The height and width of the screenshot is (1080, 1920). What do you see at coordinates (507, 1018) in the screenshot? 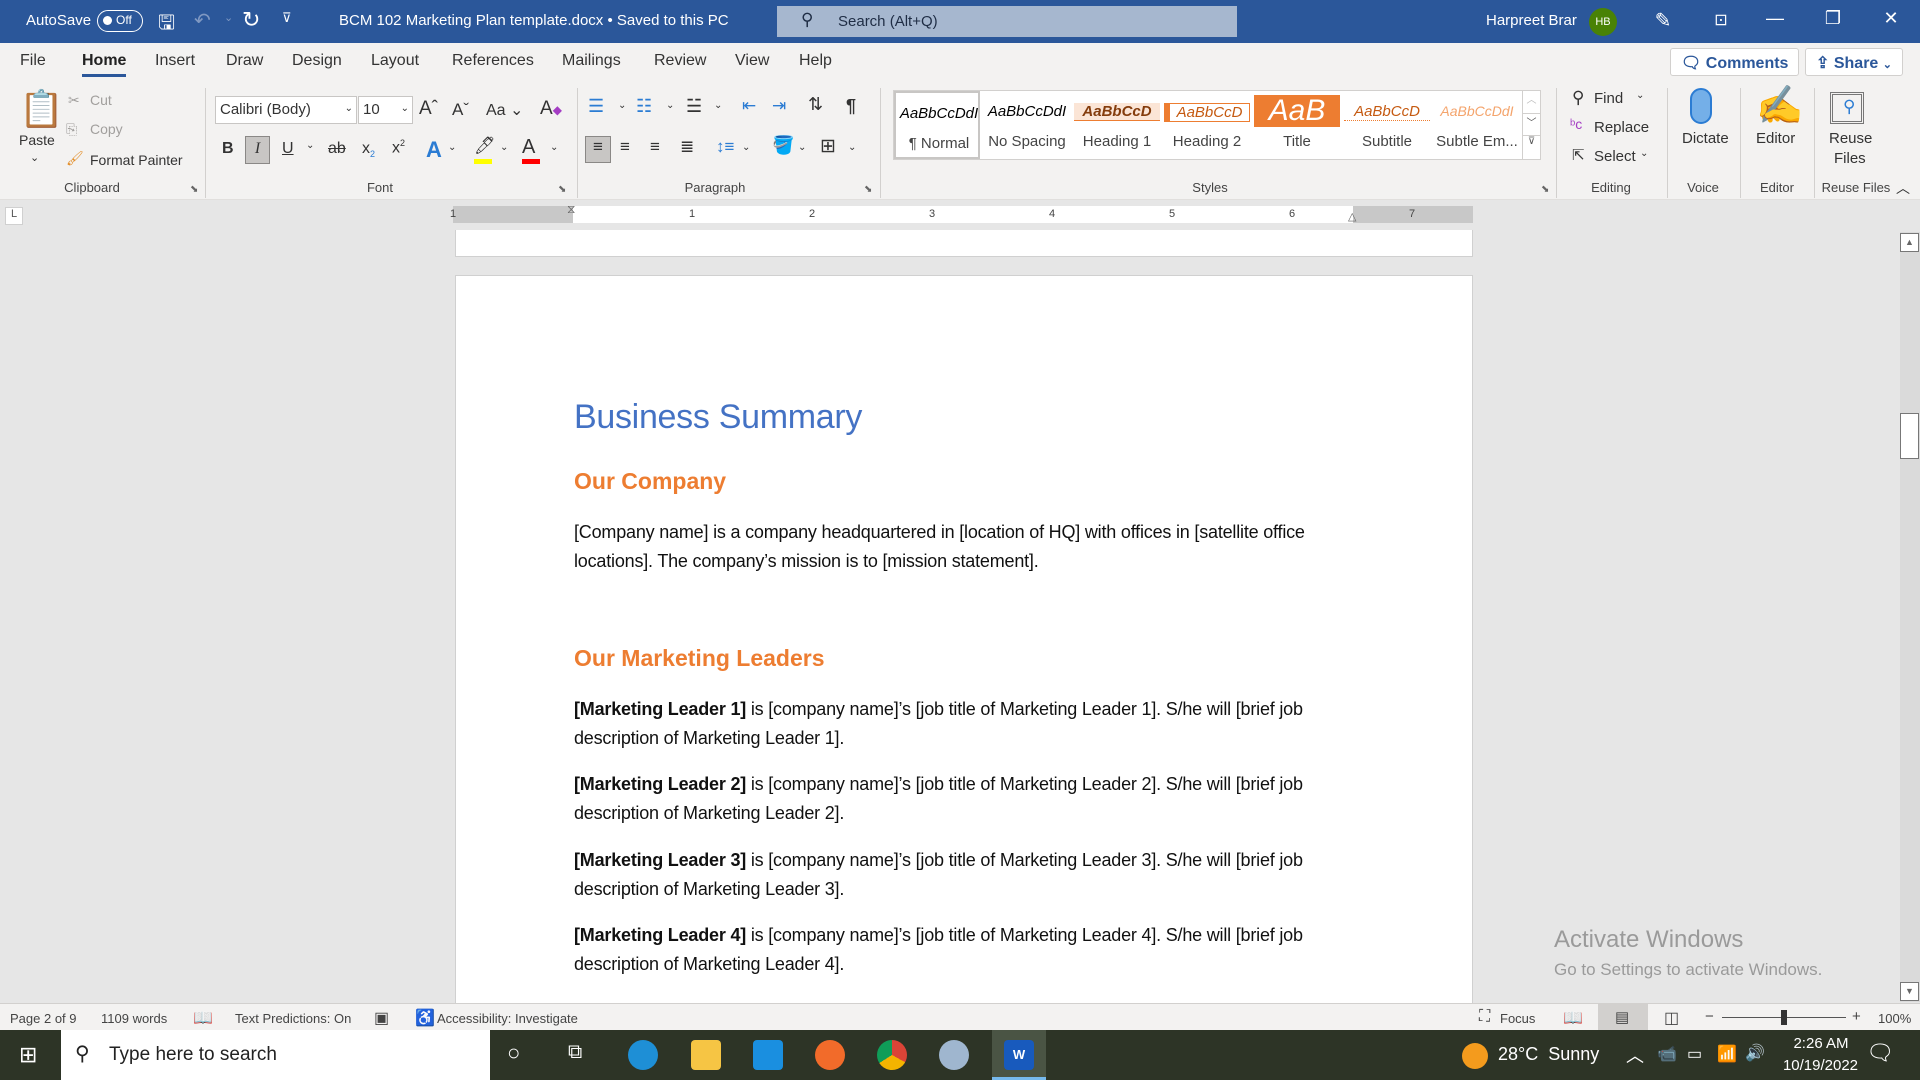
I see `accessibility-status: Accessibility: Investigate` at bounding box center [507, 1018].